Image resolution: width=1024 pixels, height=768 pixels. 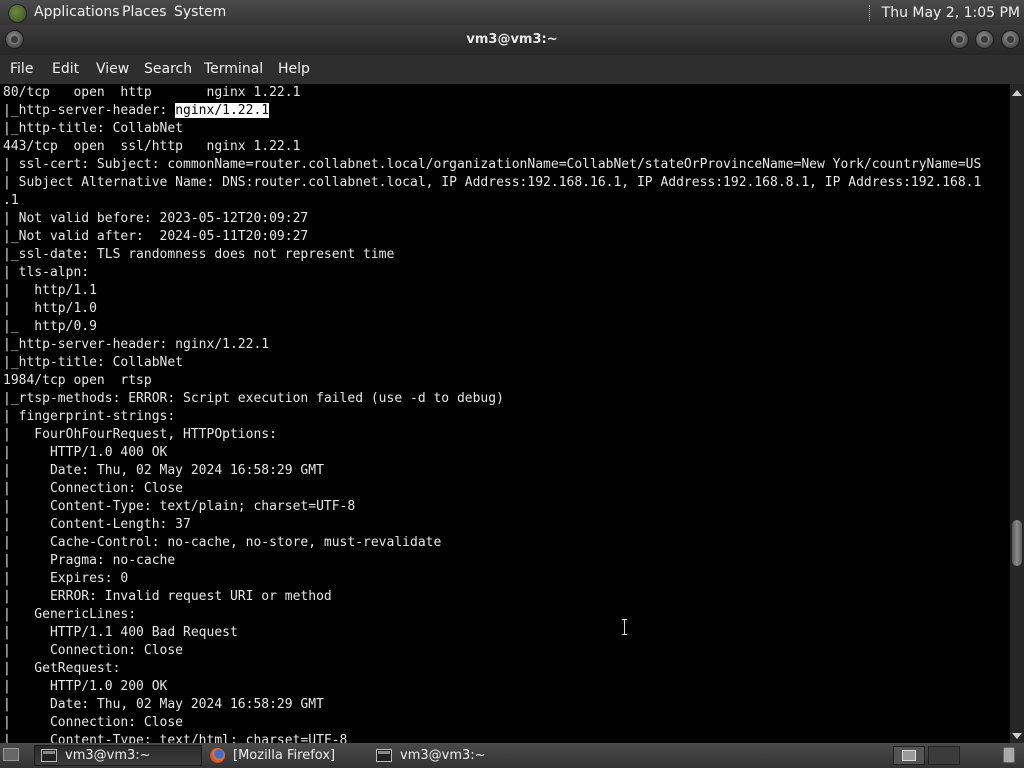 I want to click on terminal-line: 80/tcp open http nginx 1.22.1, so click(x=152, y=92).